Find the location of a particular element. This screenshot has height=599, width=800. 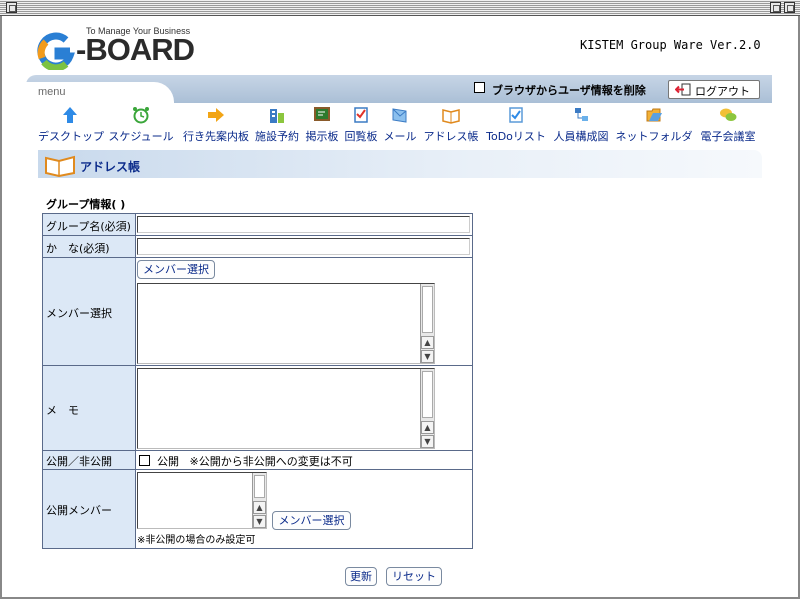

logo-text: -BOARD is located at coordinates (135, 49).